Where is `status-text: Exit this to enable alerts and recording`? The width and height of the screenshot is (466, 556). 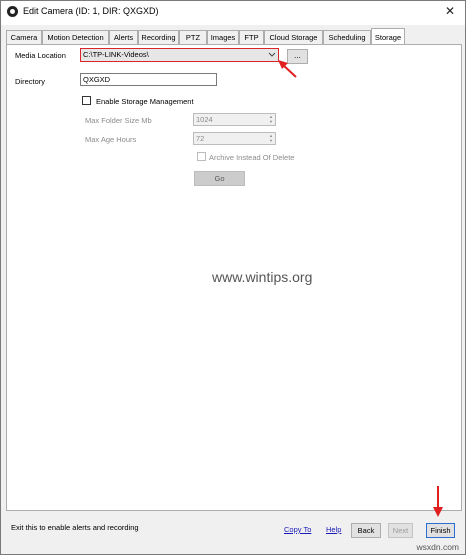 status-text: Exit this to enable alerts and recording is located at coordinates (75, 527).